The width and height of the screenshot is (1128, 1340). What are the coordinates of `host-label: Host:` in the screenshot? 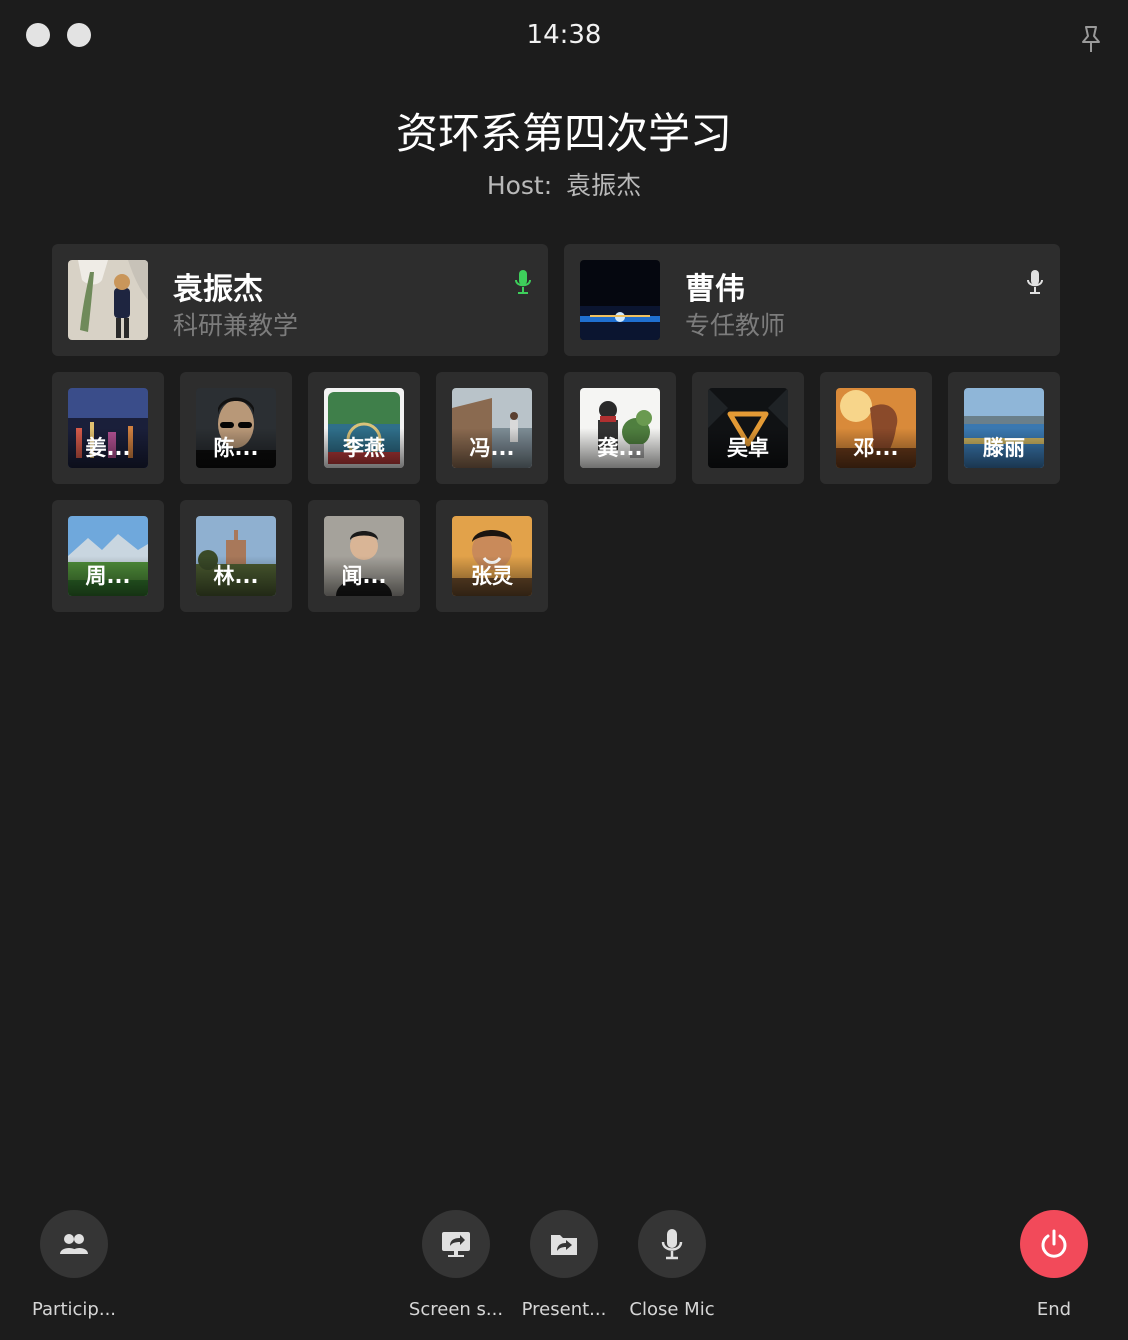 It's located at (519, 185).